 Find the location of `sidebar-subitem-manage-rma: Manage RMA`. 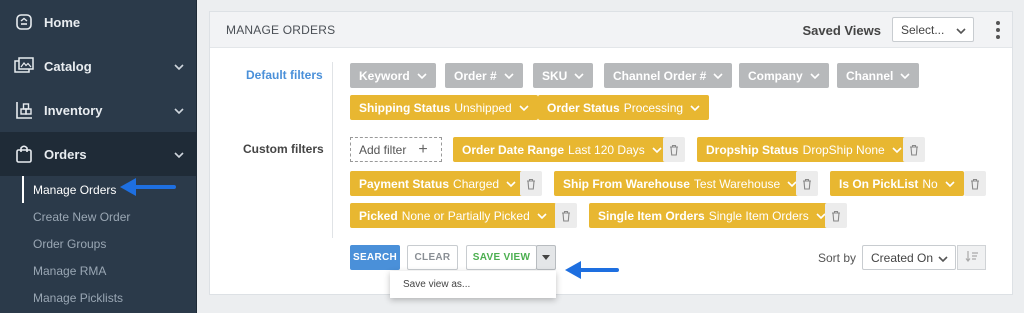

sidebar-subitem-manage-rma: Manage RMA is located at coordinates (98, 270).